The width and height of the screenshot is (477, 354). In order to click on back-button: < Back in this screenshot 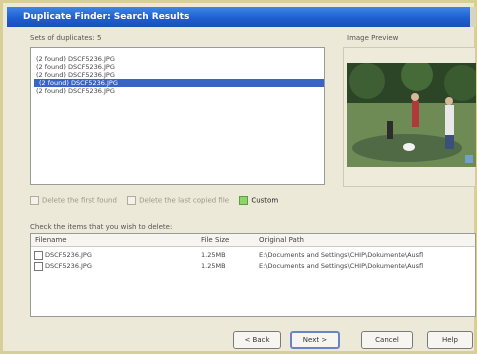, I will do `click(257, 340)`.